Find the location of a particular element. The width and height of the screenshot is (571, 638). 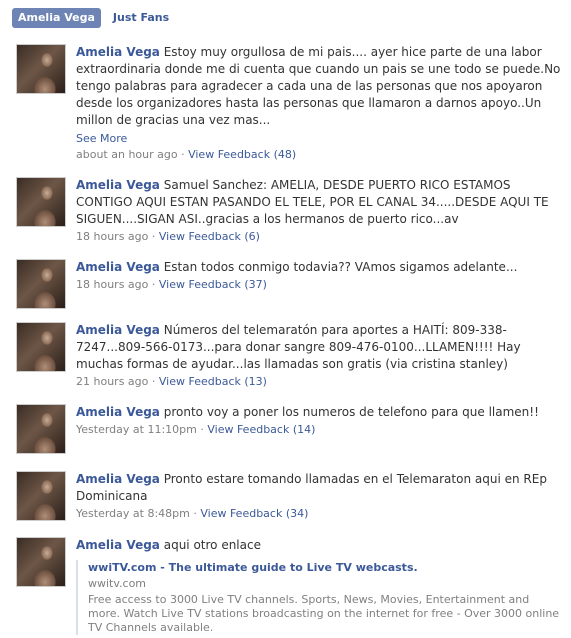

story-timestamp: 21 hours ago is located at coordinates (112, 381).